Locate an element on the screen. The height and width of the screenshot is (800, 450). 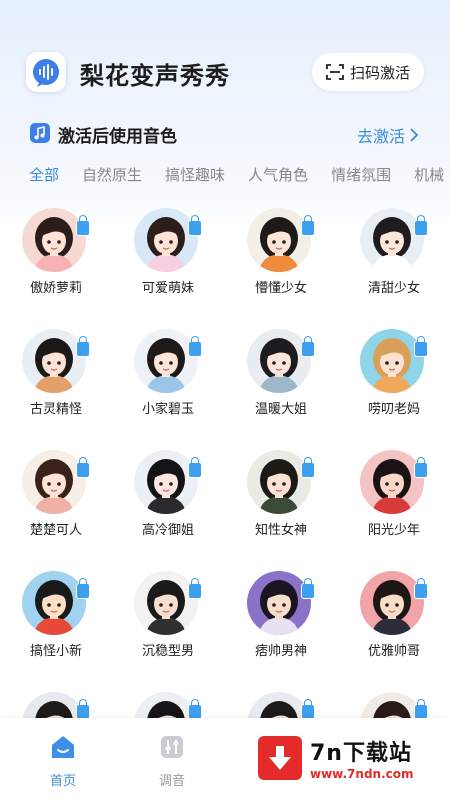
voice-item: 小家碧玉 is located at coordinates (168, 376).